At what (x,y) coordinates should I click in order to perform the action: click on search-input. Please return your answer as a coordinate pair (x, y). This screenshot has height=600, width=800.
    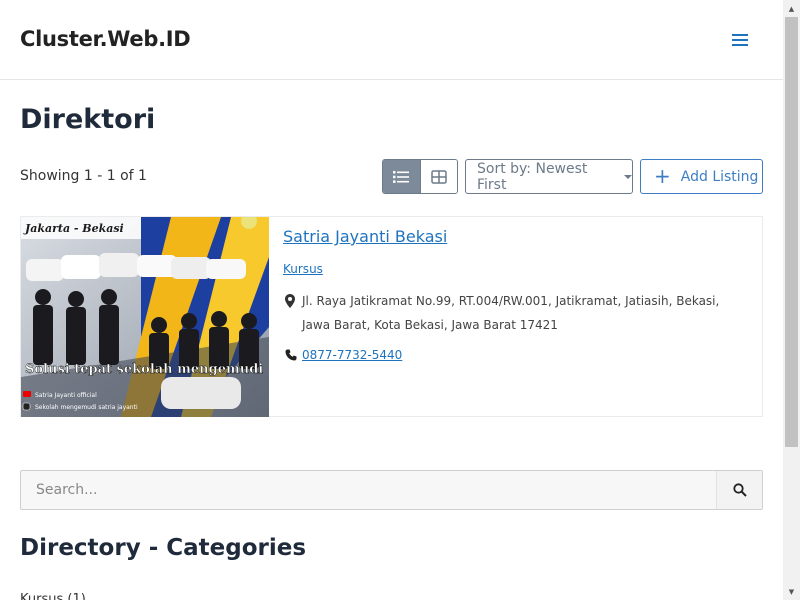
    Looking at the image, I should click on (368, 490).